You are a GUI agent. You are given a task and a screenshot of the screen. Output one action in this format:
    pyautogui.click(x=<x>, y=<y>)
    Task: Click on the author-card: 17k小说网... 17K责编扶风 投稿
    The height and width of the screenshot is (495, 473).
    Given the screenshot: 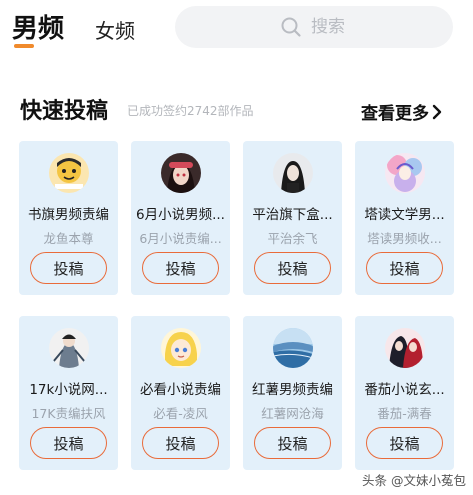 What is the action you would take?
    pyautogui.click(x=68, y=393)
    